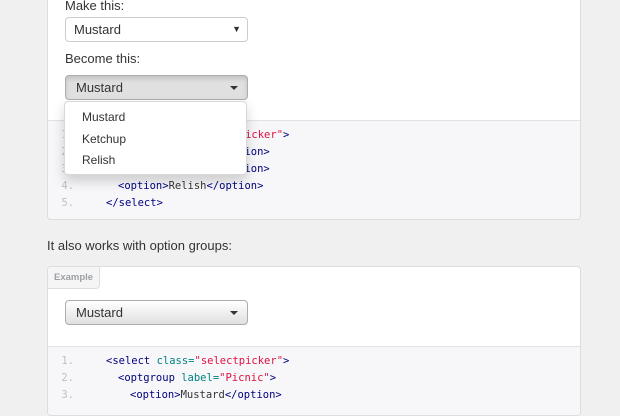  Describe the element at coordinates (97, 29) in the screenshot. I see `native-select-value: Mustard` at that location.